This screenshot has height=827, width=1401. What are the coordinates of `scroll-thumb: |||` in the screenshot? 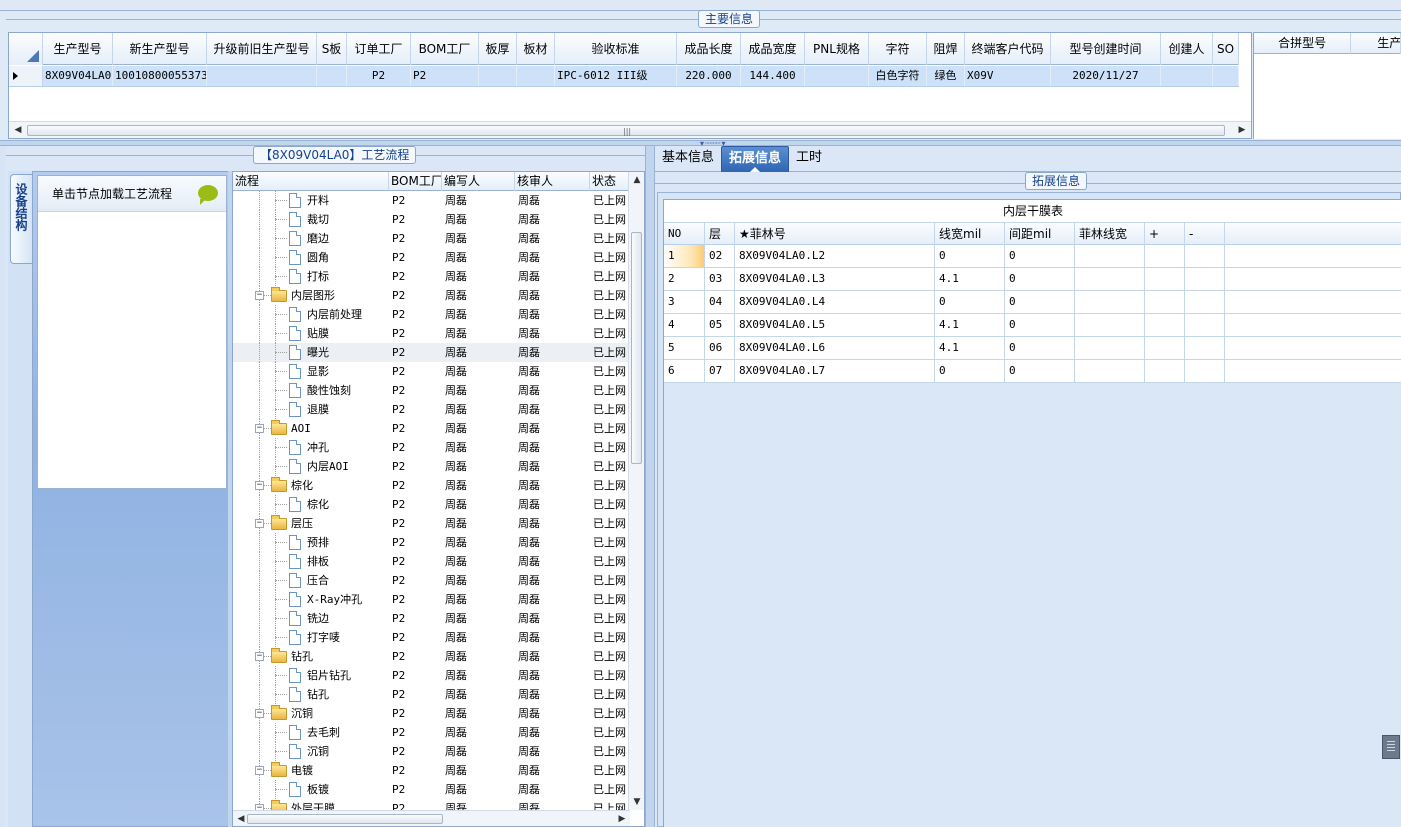 It's located at (626, 130).